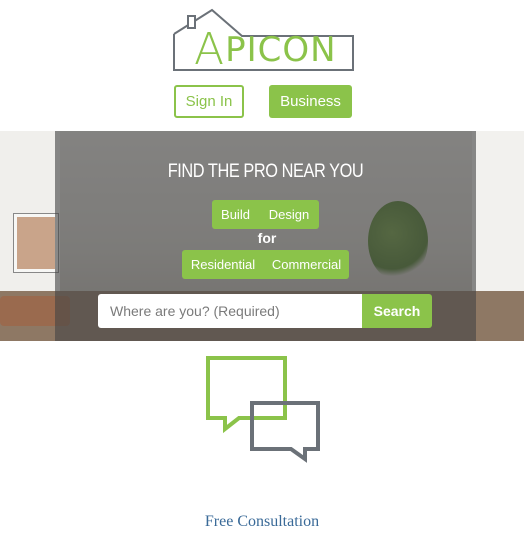 This screenshot has height=546, width=524. What do you see at coordinates (262, 522) in the screenshot?
I see `free-consultation-label: Free Consultation` at bounding box center [262, 522].